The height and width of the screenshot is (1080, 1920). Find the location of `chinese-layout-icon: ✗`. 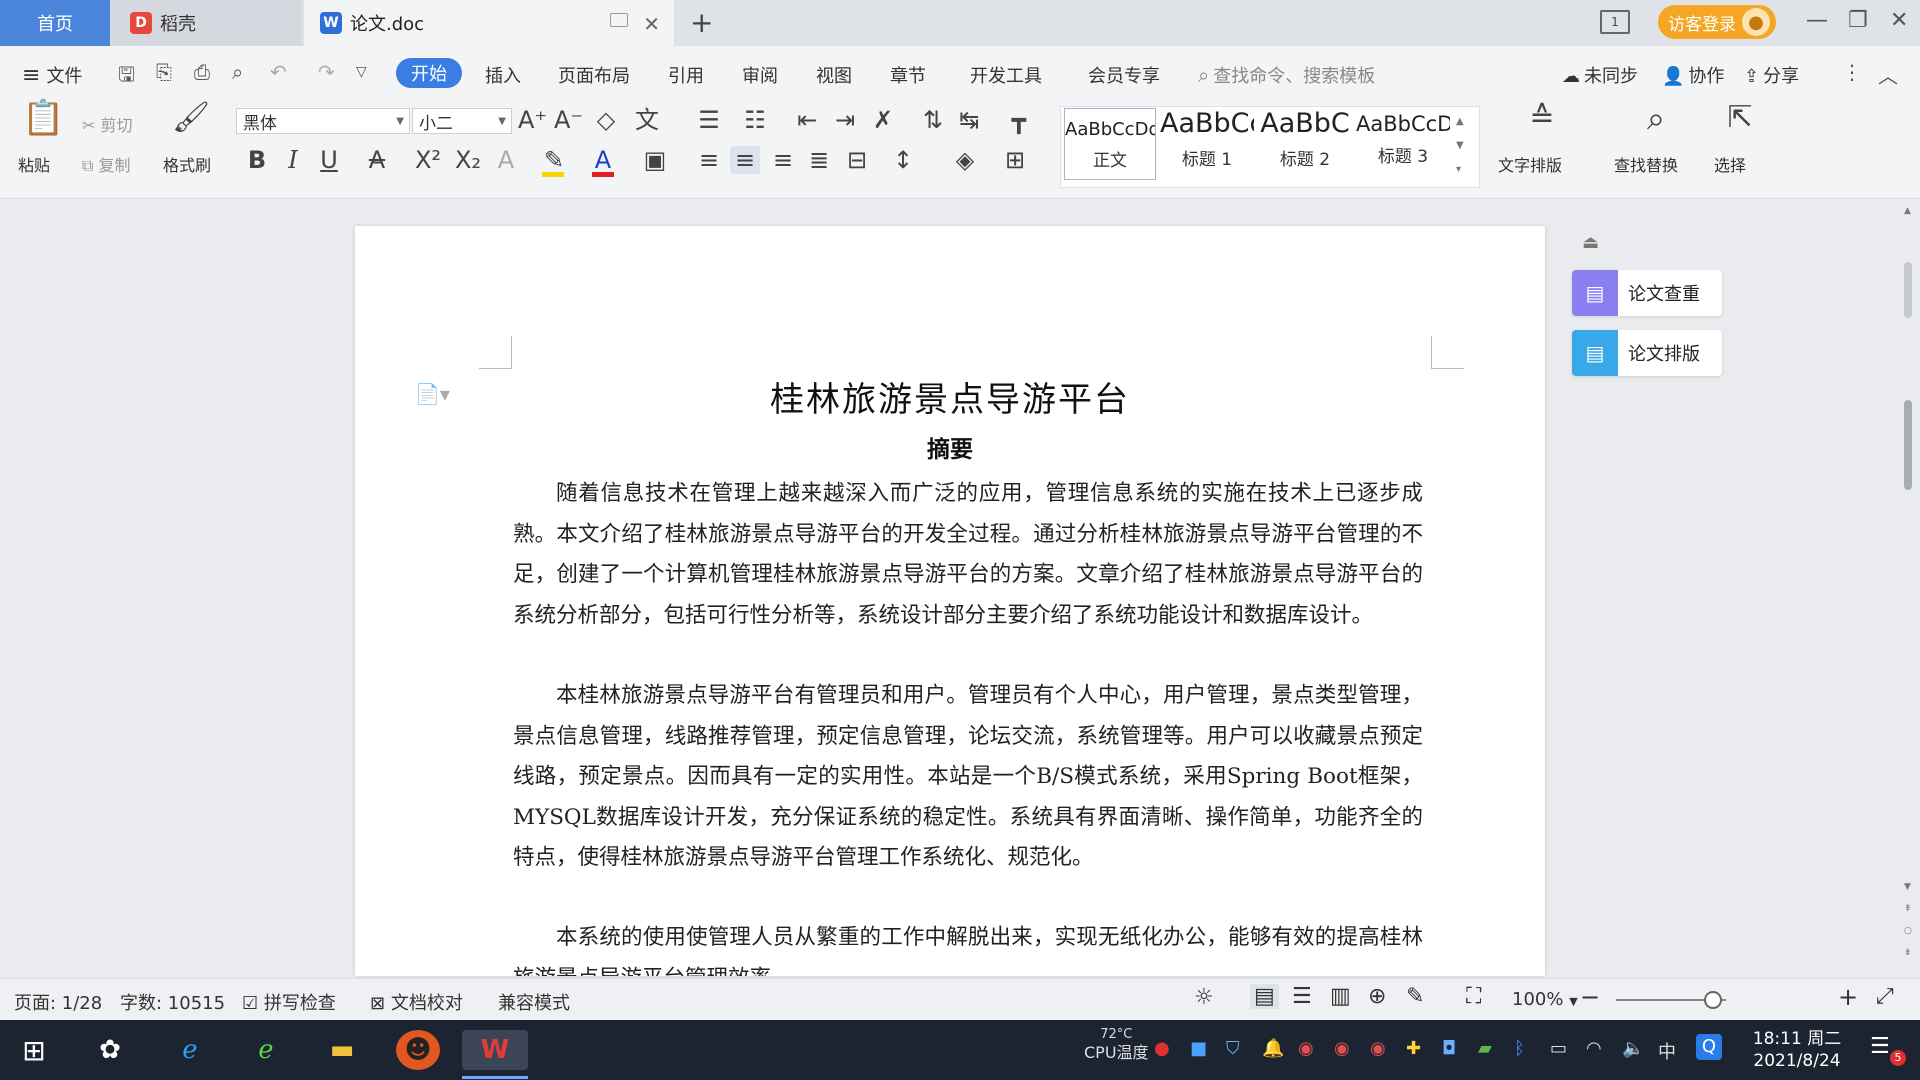

chinese-layout-icon: ✗ is located at coordinates (883, 120).